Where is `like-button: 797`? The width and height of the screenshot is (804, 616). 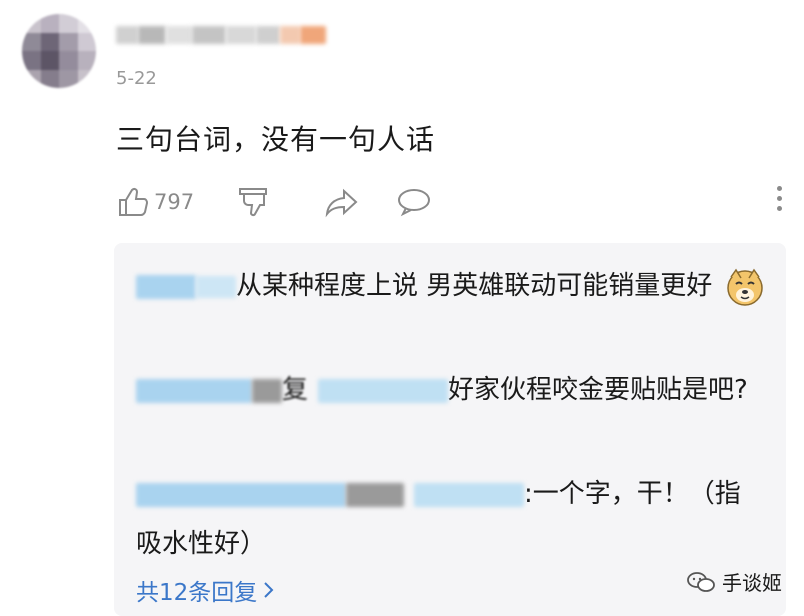
like-button: 797 is located at coordinates (176, 202).